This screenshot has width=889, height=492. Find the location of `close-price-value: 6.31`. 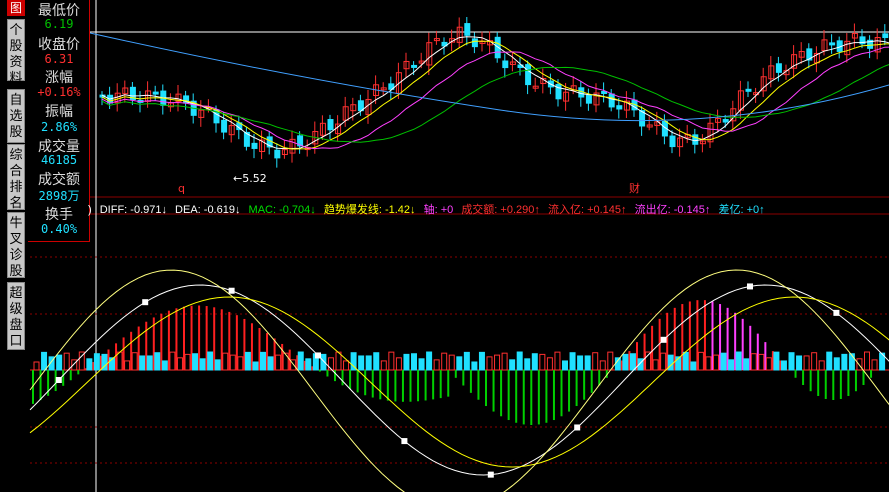

close-price-value: 6.31 is located at coordinates (59, 59).